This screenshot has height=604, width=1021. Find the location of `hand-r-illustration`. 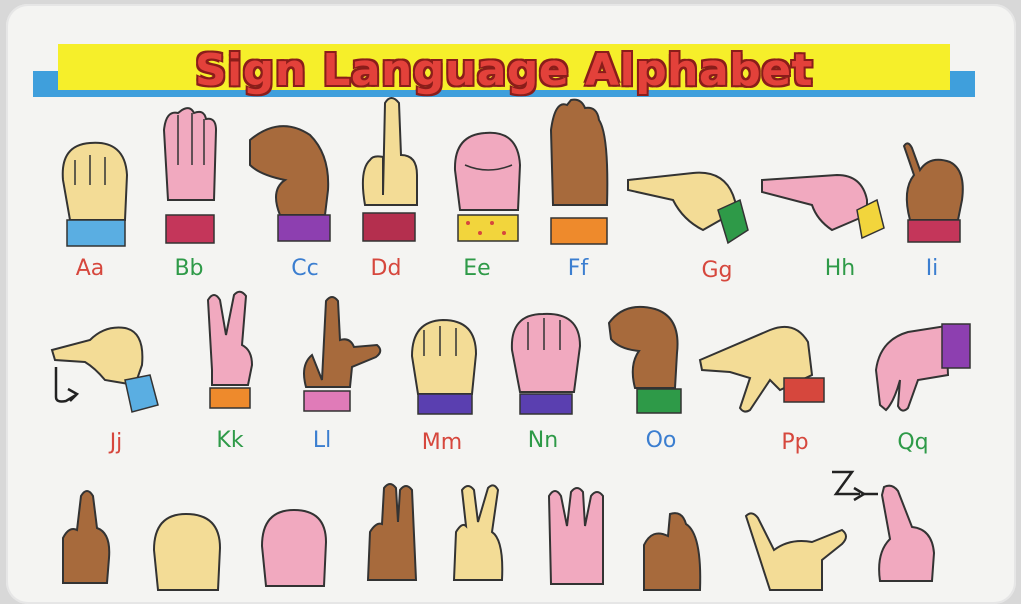

hand-r-illustration is located at coordinates (86, 537).